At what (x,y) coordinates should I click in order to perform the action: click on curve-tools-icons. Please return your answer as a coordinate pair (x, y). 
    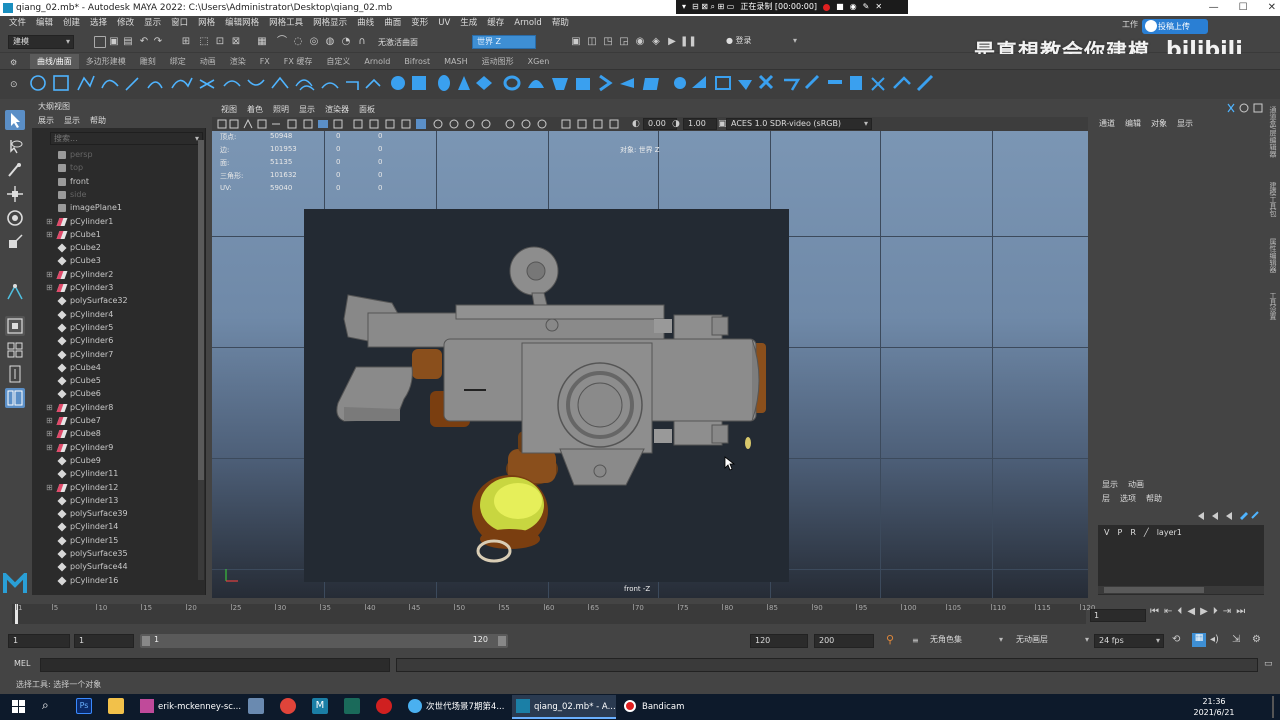
    Looking at the image, I should click on (208, 83).